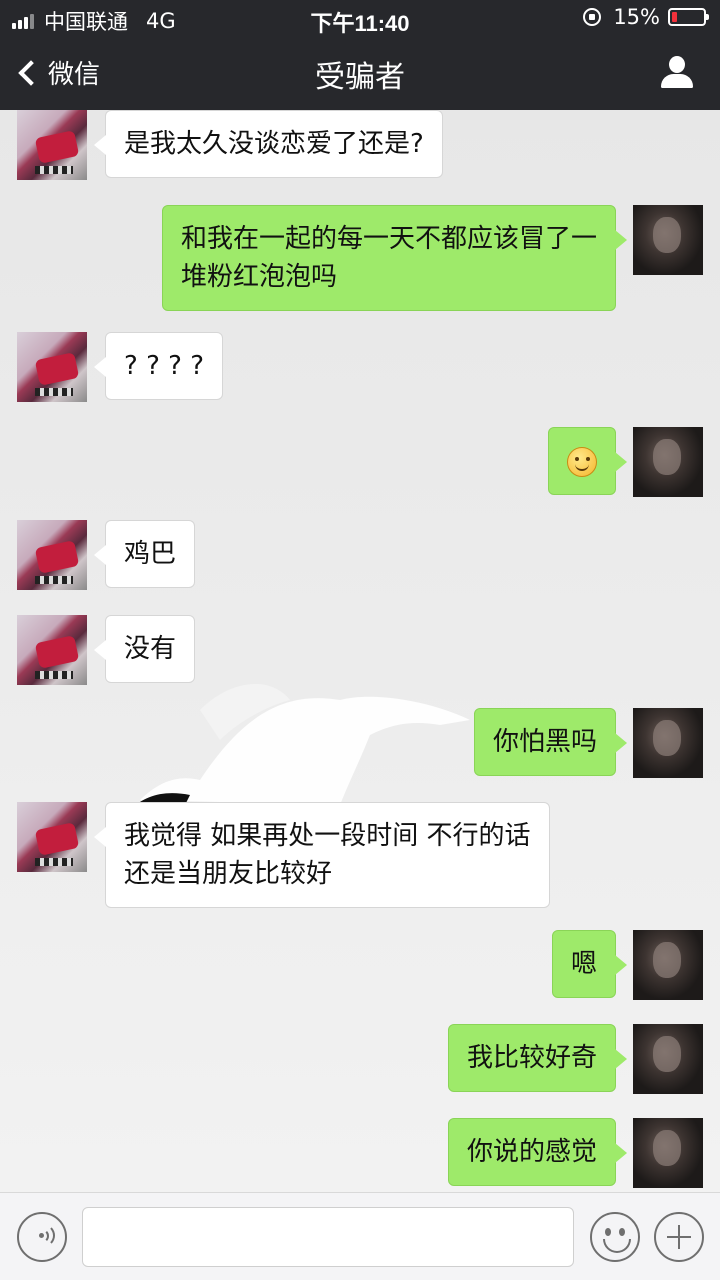 The height and width of the screenshot is (1280, 720). Describe the element at coordinates (328, 1237) in the screenshot. I see `message-input` at that location.